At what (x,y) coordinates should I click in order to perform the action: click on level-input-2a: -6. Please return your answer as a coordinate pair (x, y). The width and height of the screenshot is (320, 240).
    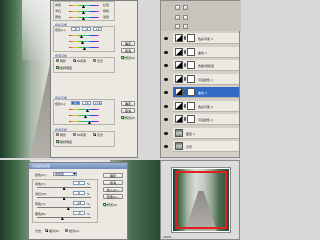
    Looking at the image, I should click on (75, 29).